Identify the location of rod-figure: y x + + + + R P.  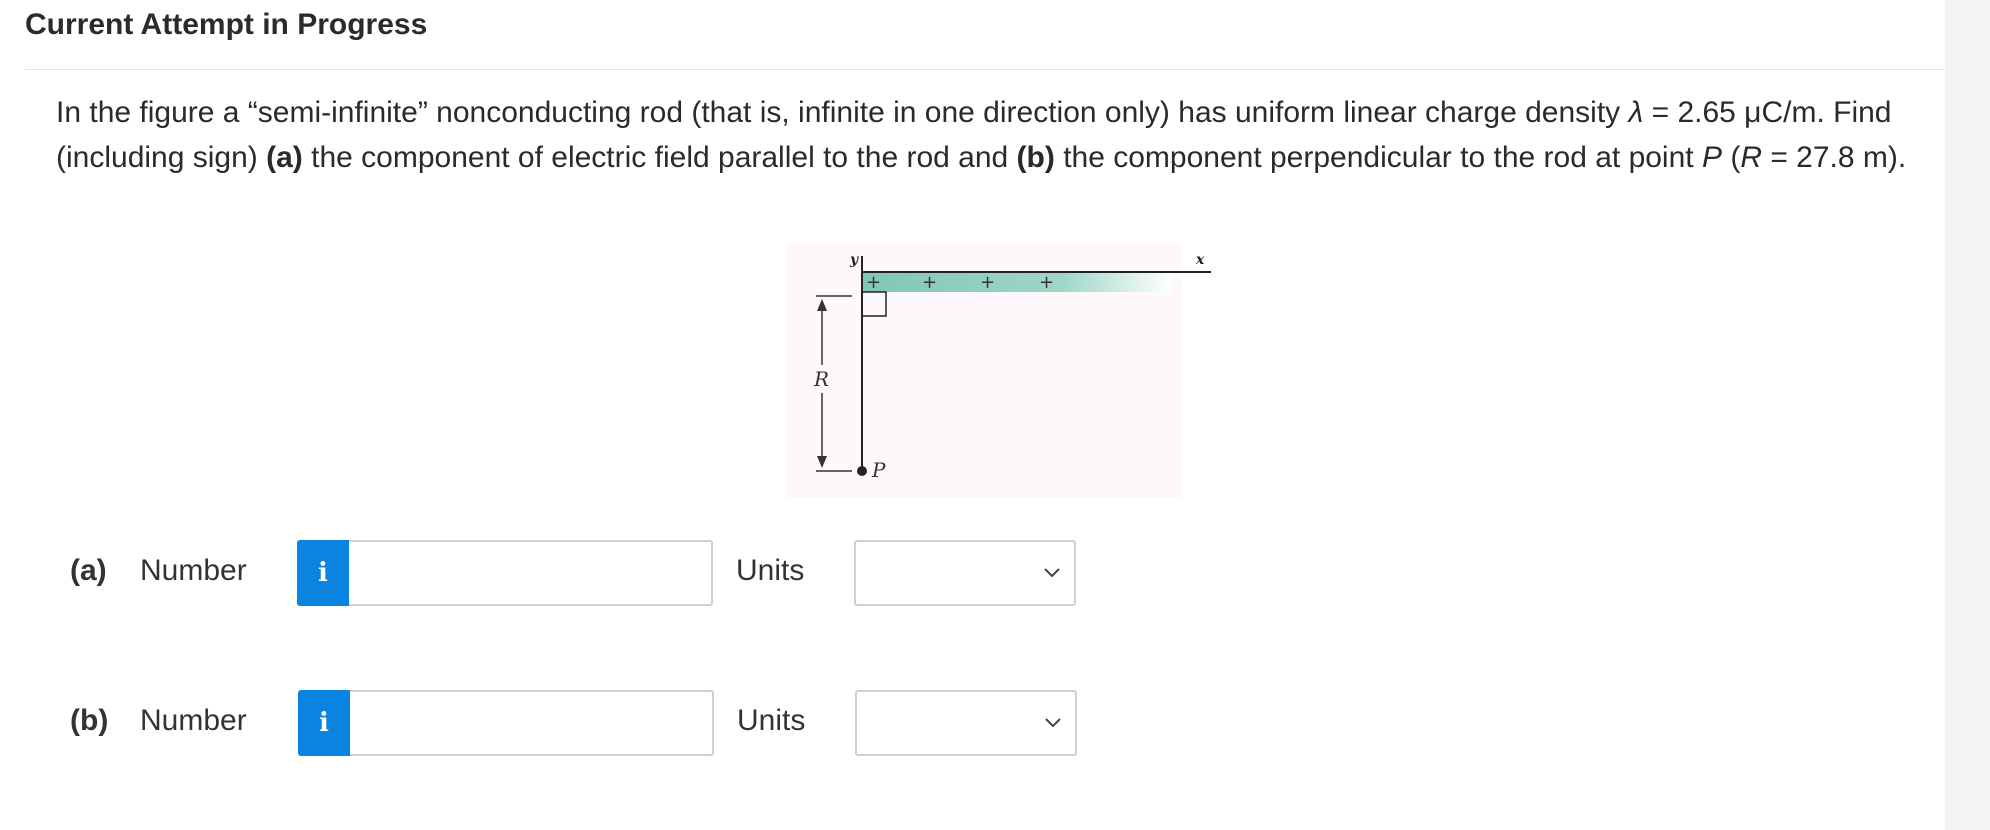
(998, 370).